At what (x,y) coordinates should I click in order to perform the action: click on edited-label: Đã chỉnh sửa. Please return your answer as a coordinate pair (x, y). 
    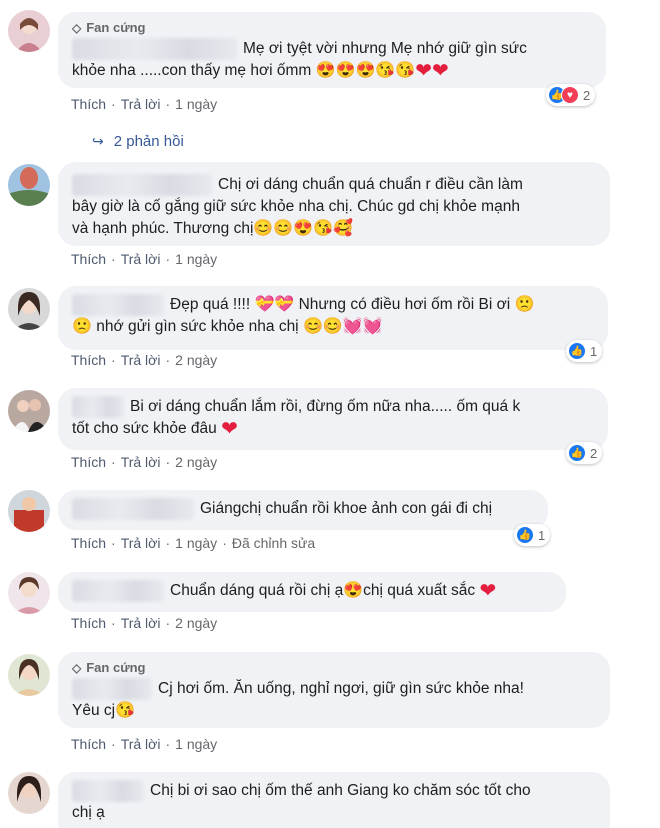
    Looking at the image, I should click on (273, 543).